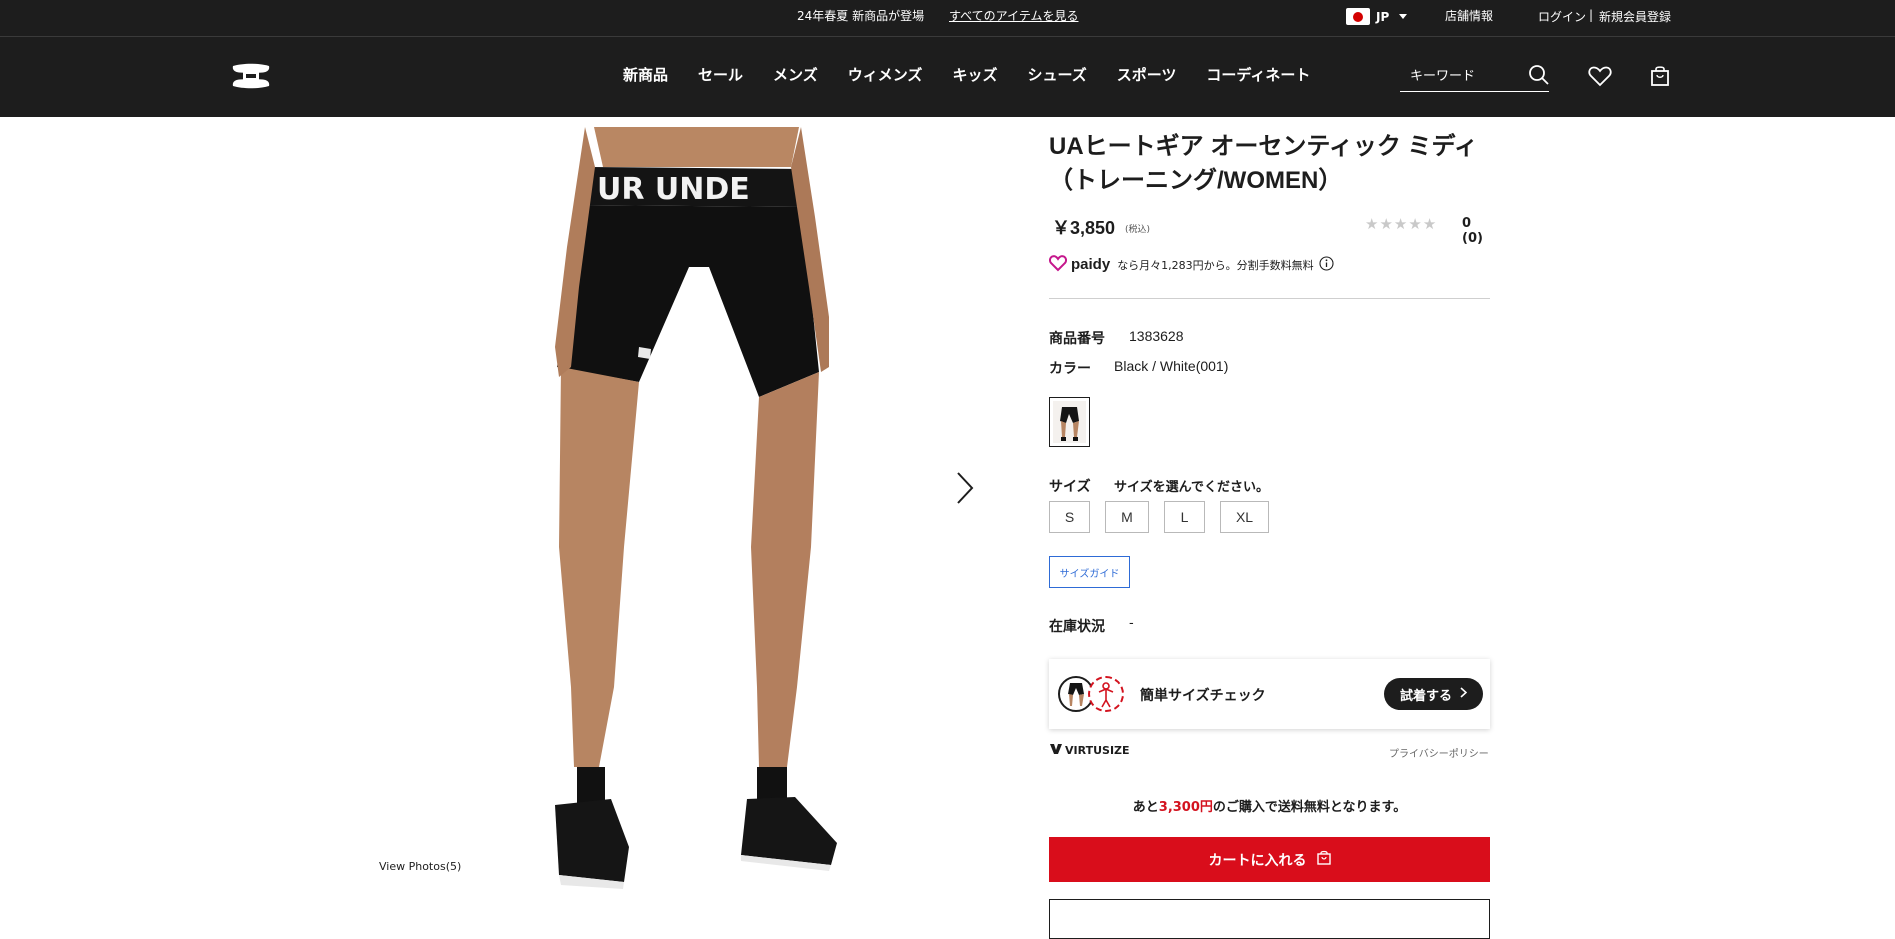  I want to click on site-header: 新商品 セール メンズ ウィメンズ キッズ シューズ スポーツ コーディネート, so click(947, 77).